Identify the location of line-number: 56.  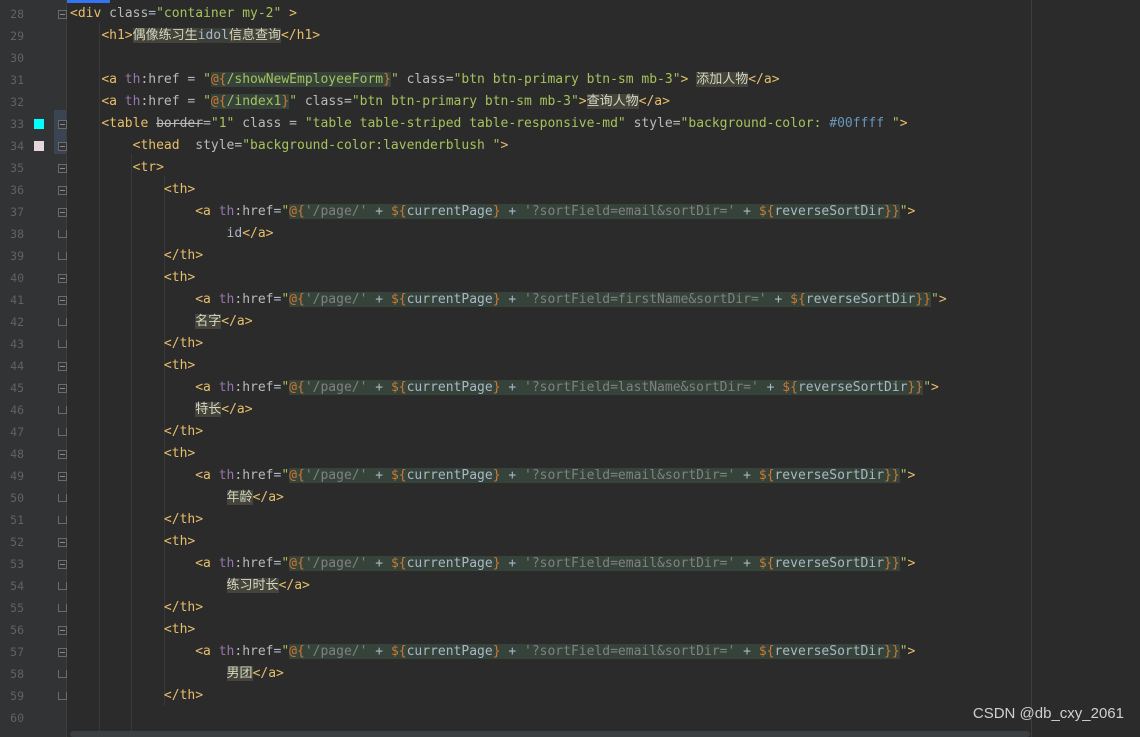
(17, 630).